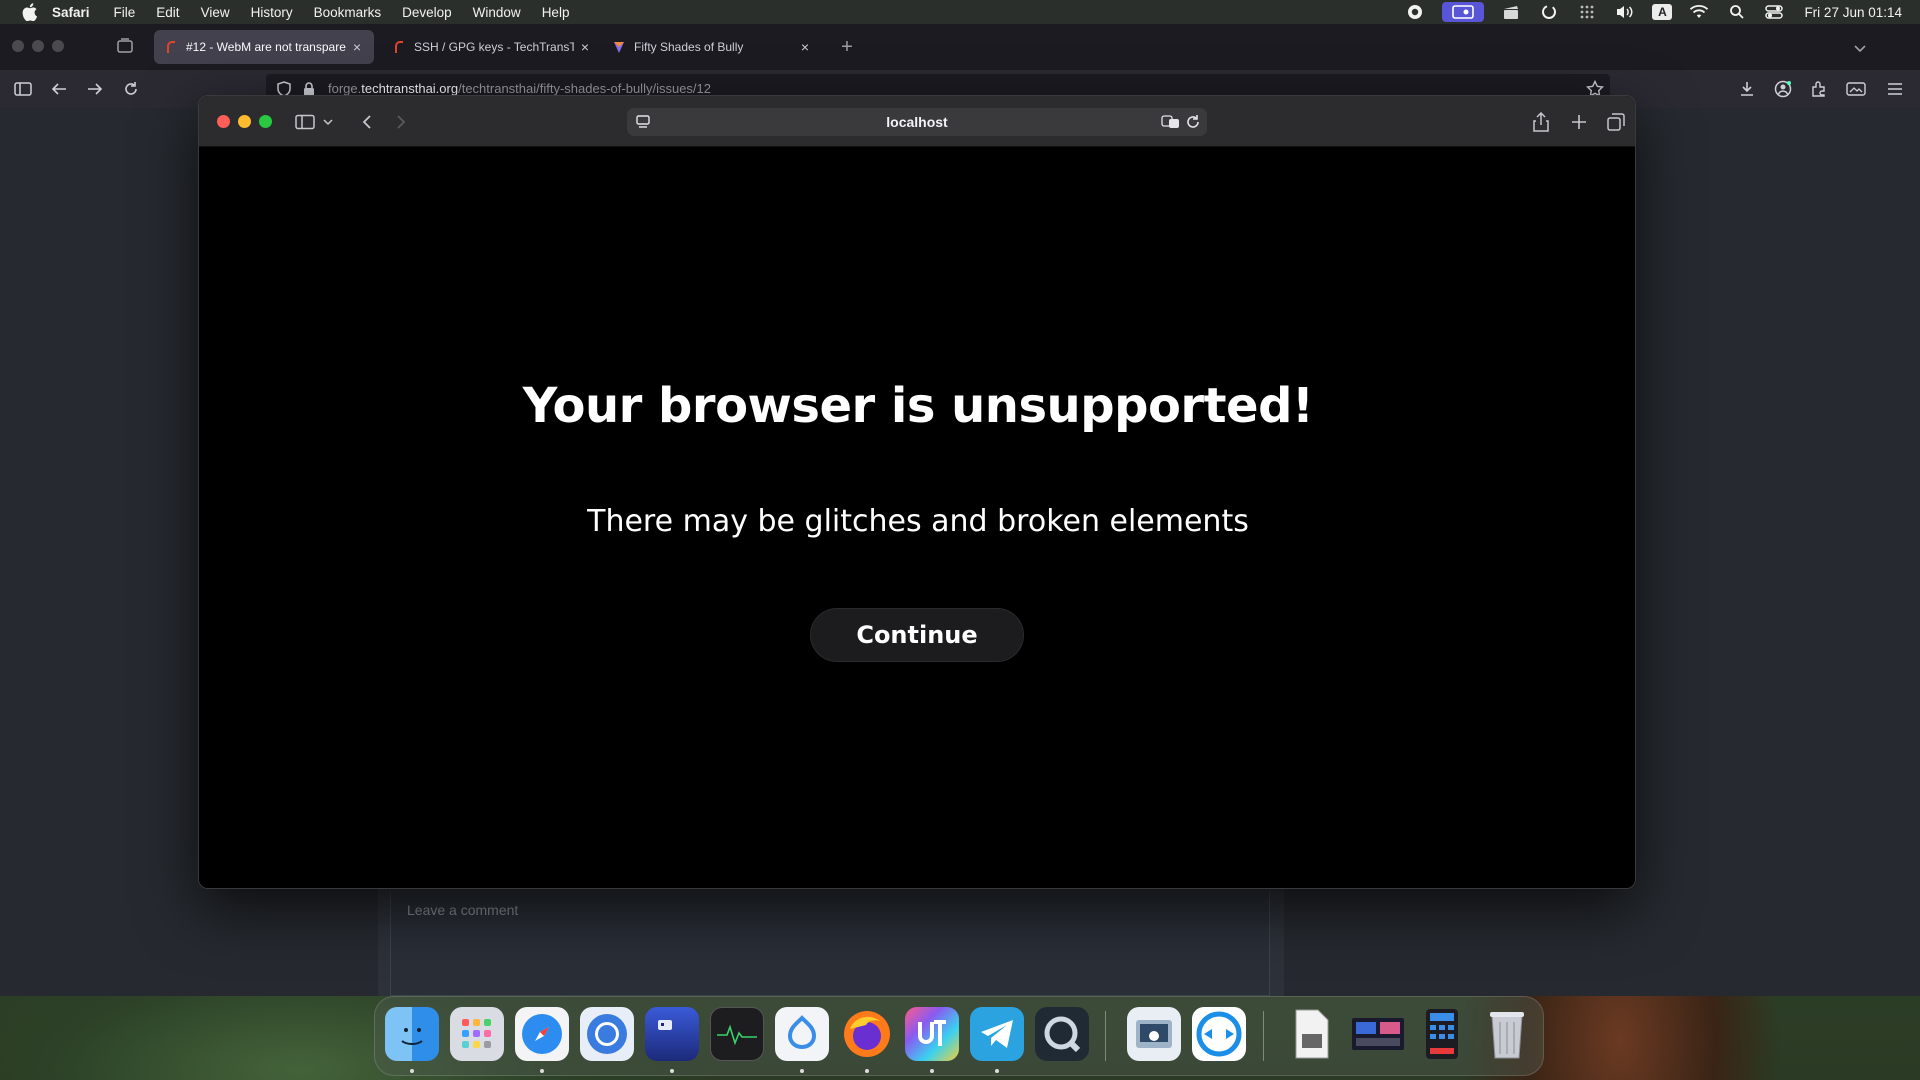  I want to click on menu-view: View, so click(215, 12).